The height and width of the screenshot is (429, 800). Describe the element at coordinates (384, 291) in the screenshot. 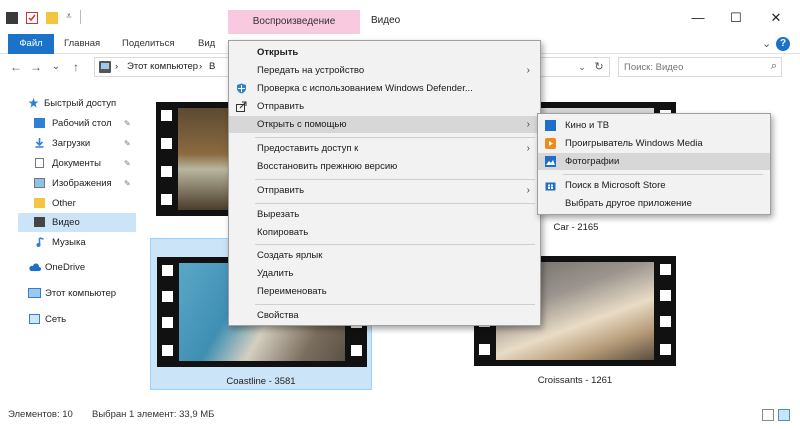

I see `menu-item-rename: Переименовать` at that location.